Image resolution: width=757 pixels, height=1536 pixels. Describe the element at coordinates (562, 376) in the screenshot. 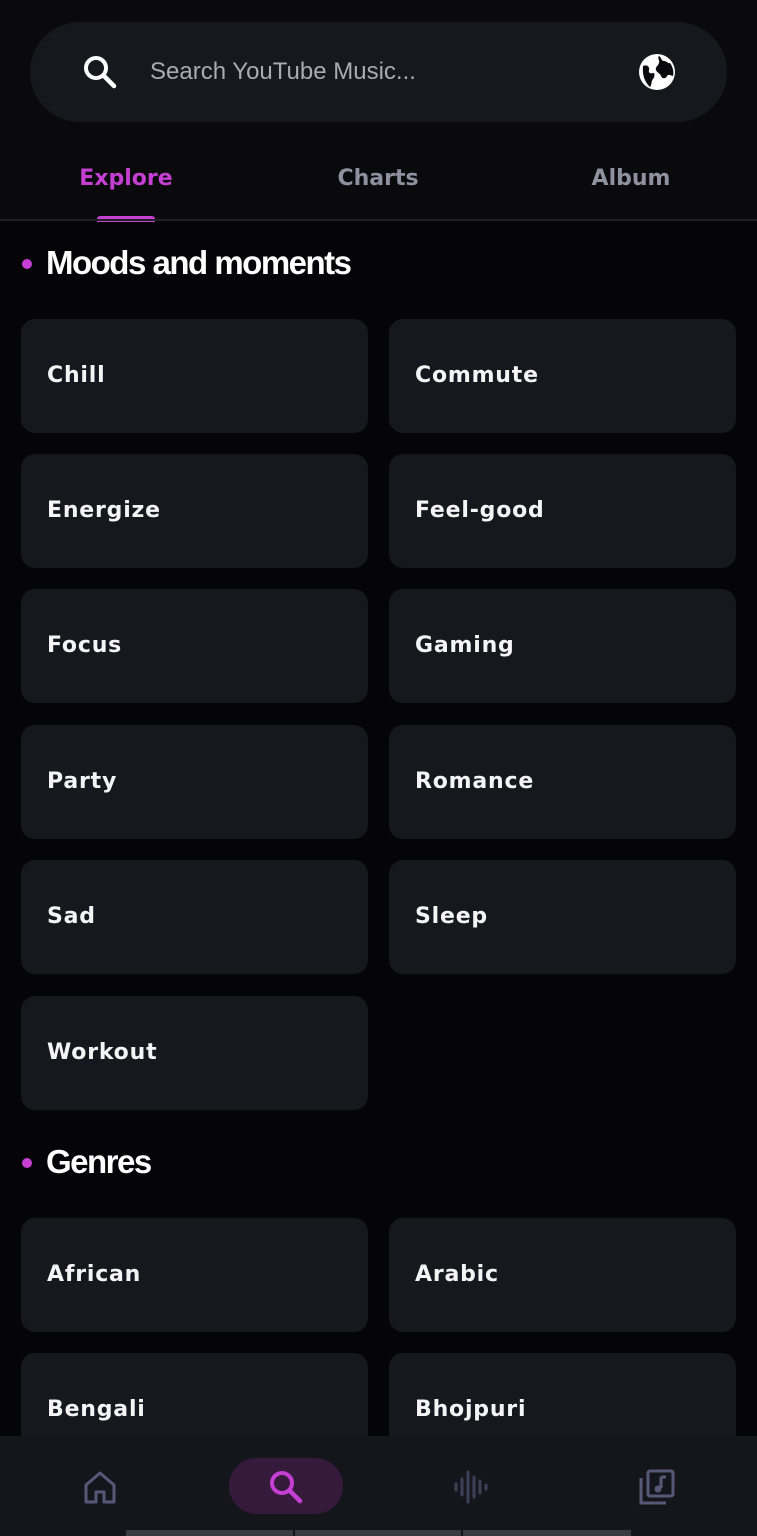

I see `mood-tile-commute: Commute` at that location.